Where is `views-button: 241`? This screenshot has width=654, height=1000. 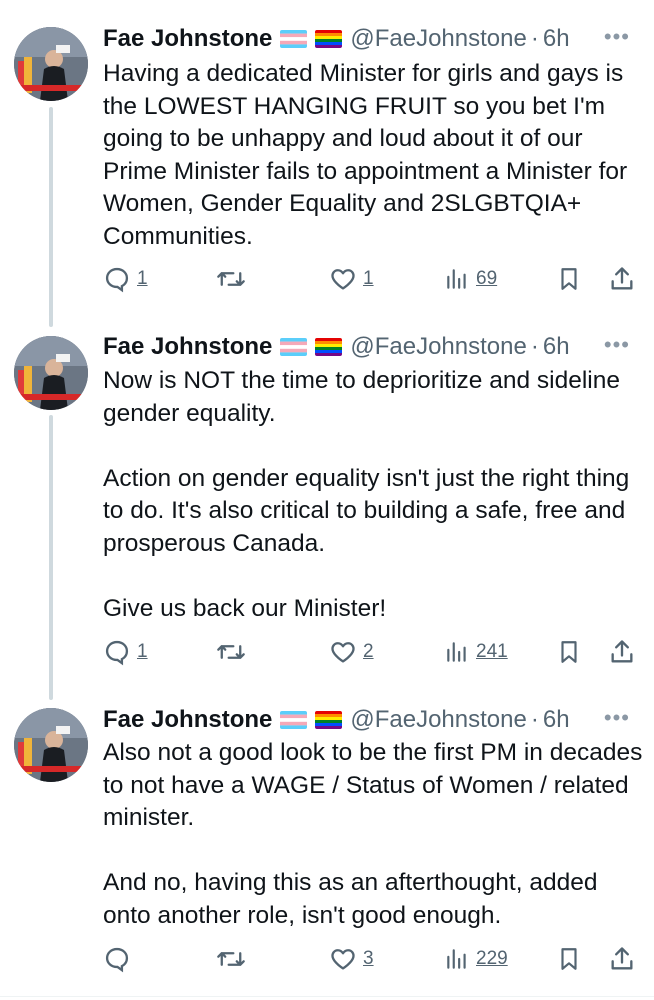 views-button: 241 is located at coordinates (476, 652).